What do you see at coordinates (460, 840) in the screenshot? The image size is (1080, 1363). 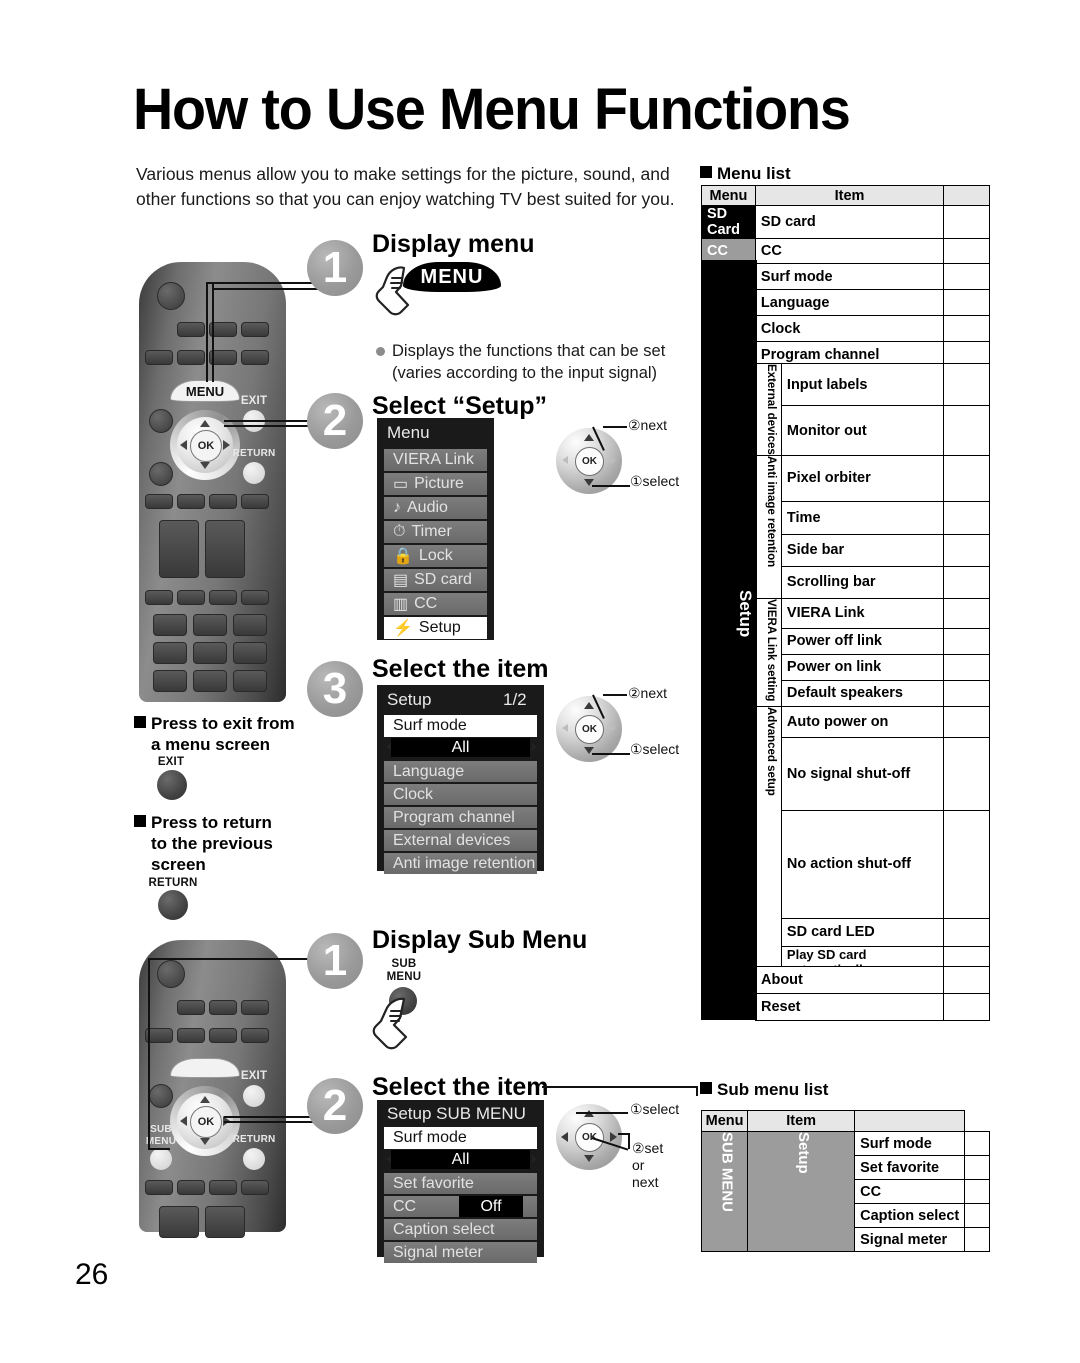 I see `osd-setup-item-external-devices: External devices` at bounding box center [460, 840].